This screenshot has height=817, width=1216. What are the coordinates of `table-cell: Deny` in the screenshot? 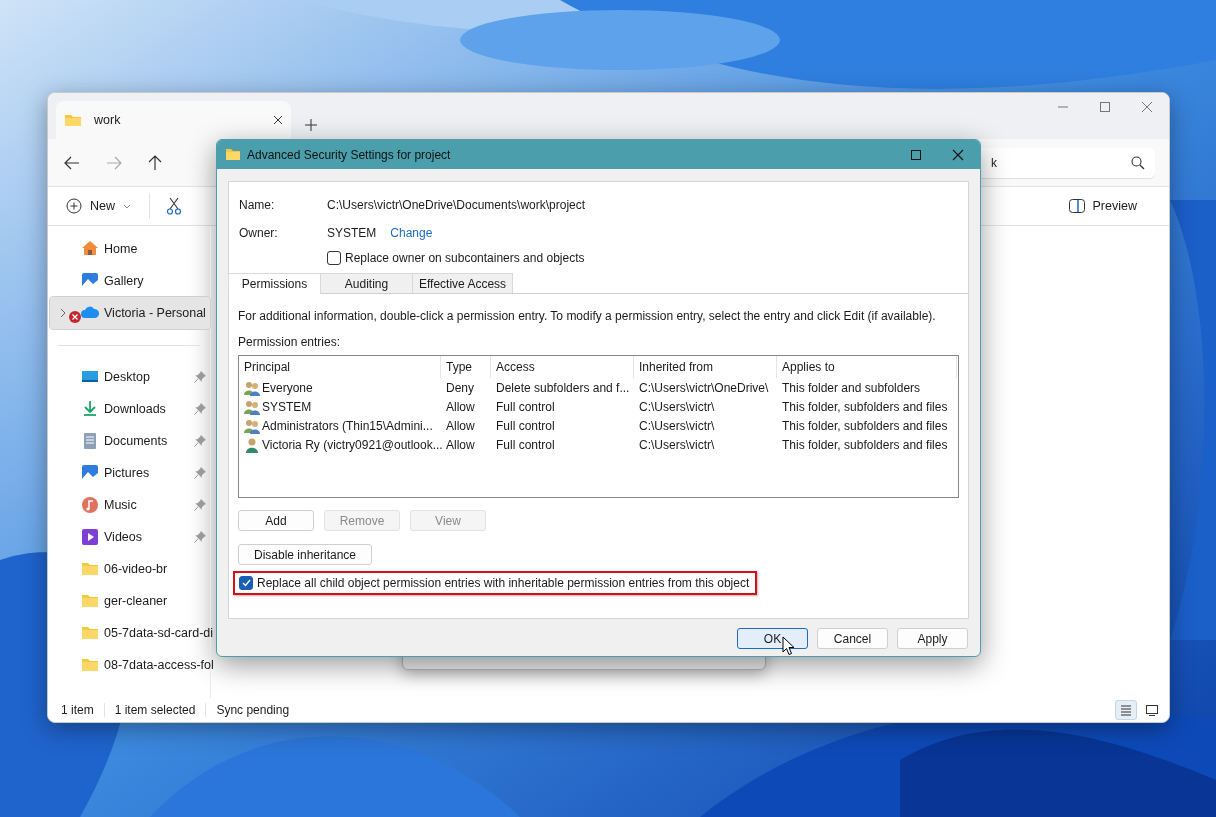 It's located at (460, 387).